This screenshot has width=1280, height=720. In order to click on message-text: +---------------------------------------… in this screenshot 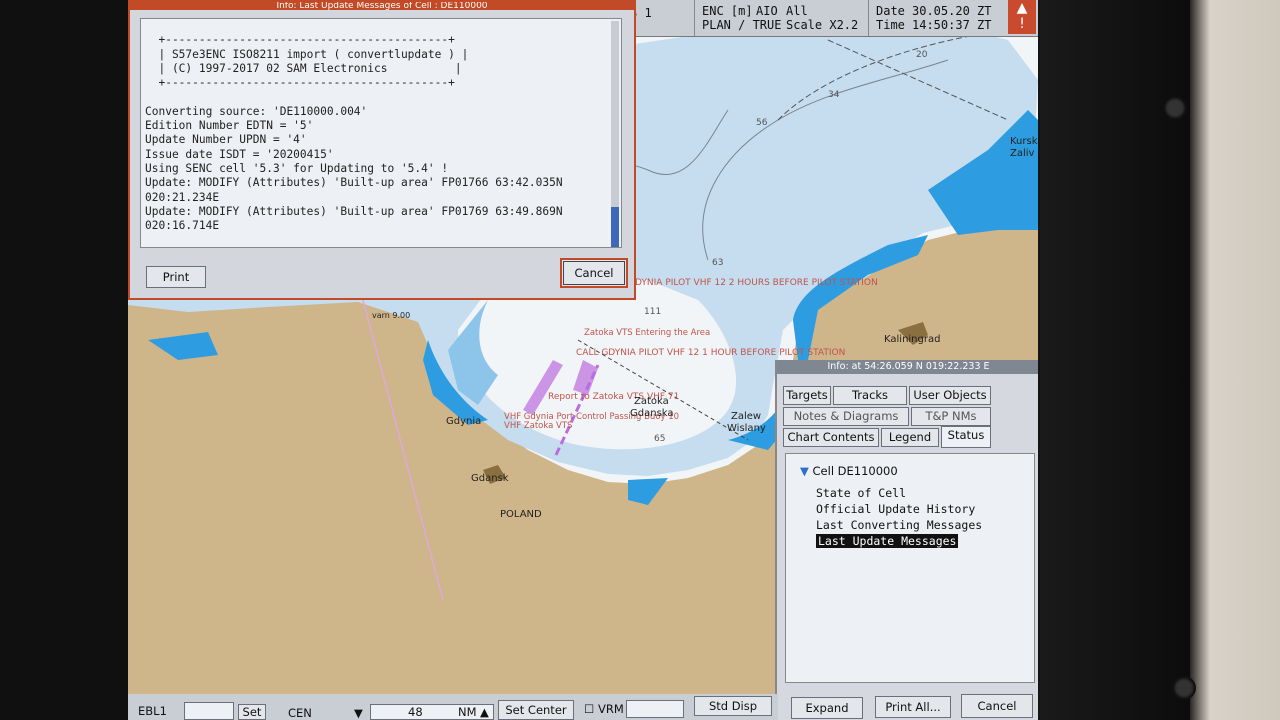, I will do `click(354, 133)`.